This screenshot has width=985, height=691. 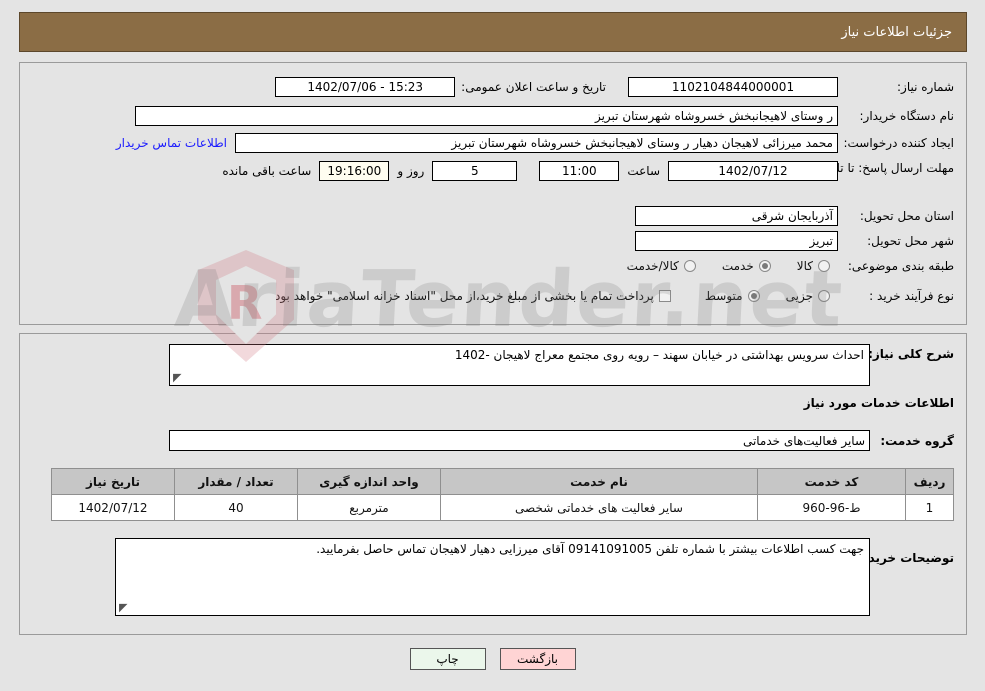 What do you see at coordinates (753, 171) in the screenshot?
I see `deadline-date-field: 1402/07/12` at bounding box center [753, 171].